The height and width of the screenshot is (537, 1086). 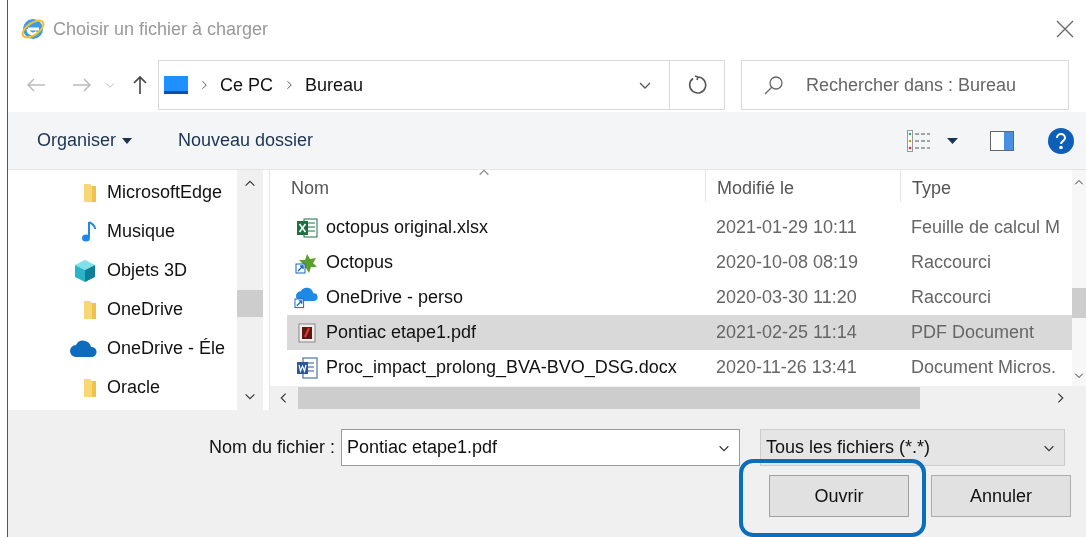 What do you see at coordinates (802, 186) in the screenshot?
I see `column-header: Modifié le` at bounding box center [802, 186].